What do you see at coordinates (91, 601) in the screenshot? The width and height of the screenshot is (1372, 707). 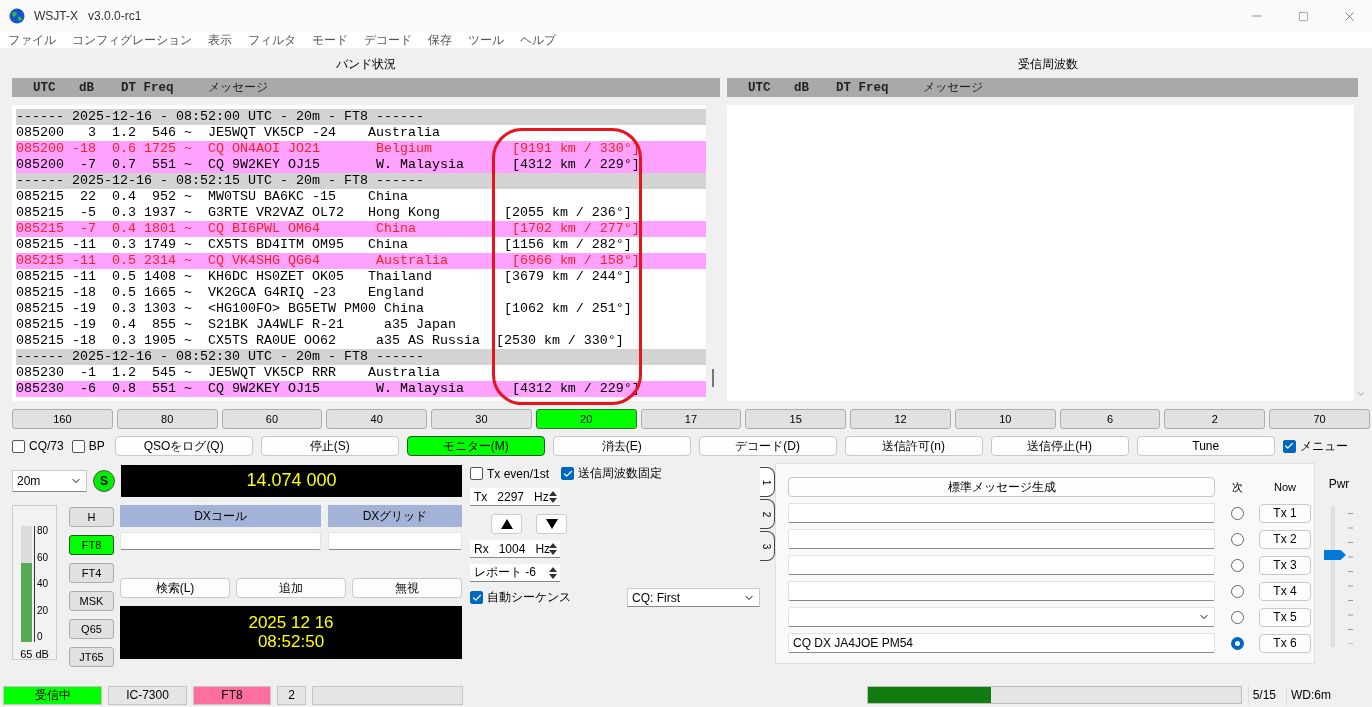 I see `mode-button: MSK` at bounding box center [91, 601].